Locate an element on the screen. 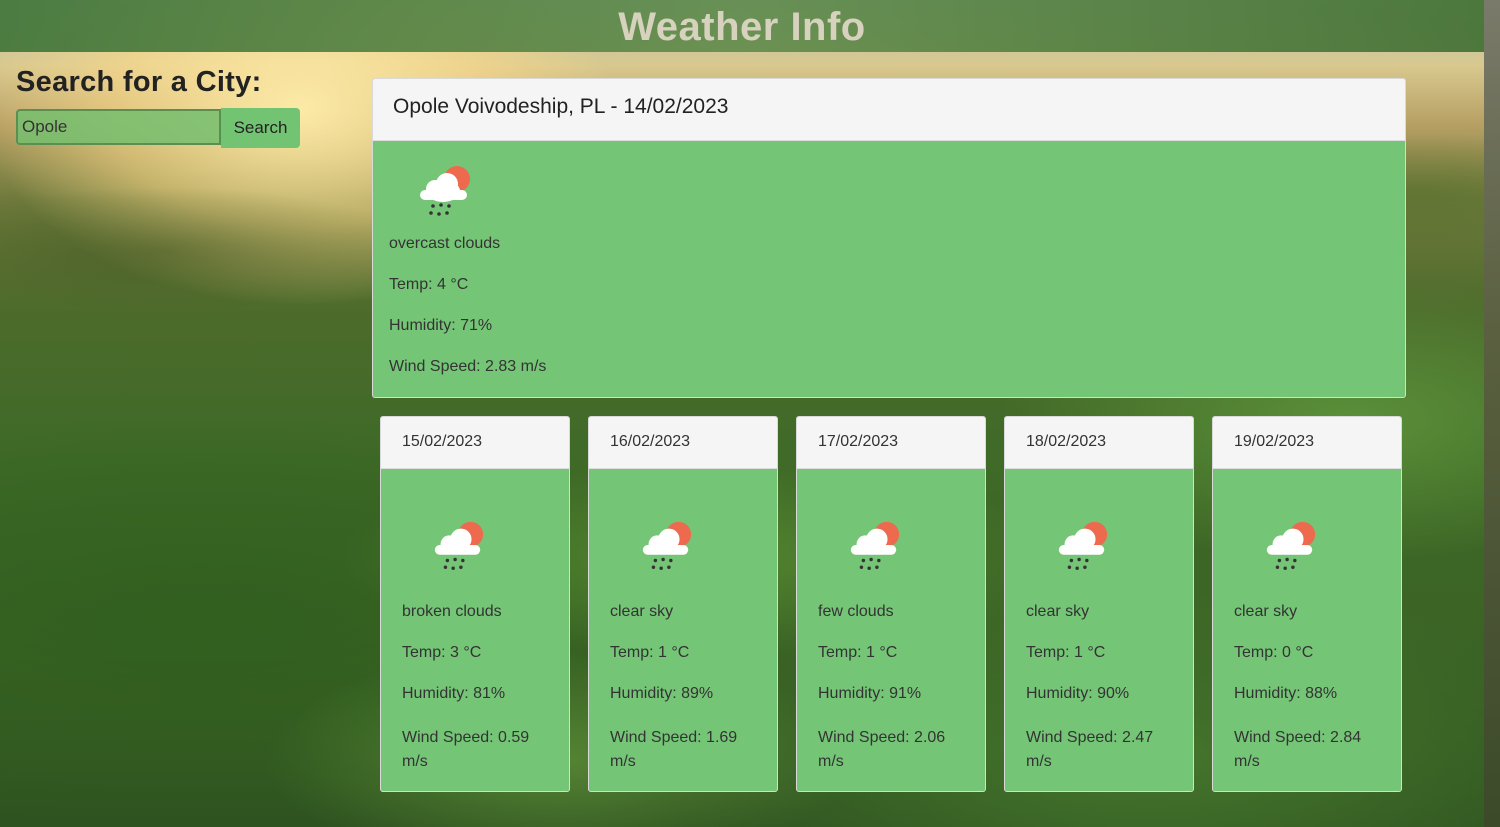 The width and height of the screenshot is (1500, 827). forecast-card-header: 19/02/2023 is located at coordinates (1307, 443).